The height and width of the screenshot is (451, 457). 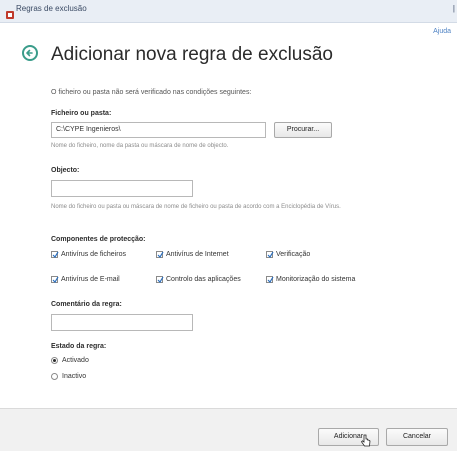 What do you see at coordinates (75, 360) in the screenshot?
I see `radio-label: Activado` at bounding box center [75, 360].